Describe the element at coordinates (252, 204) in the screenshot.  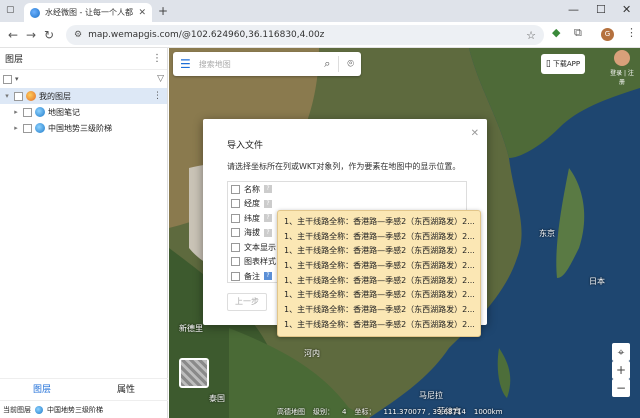
I see `field-label: 经度` at that location.